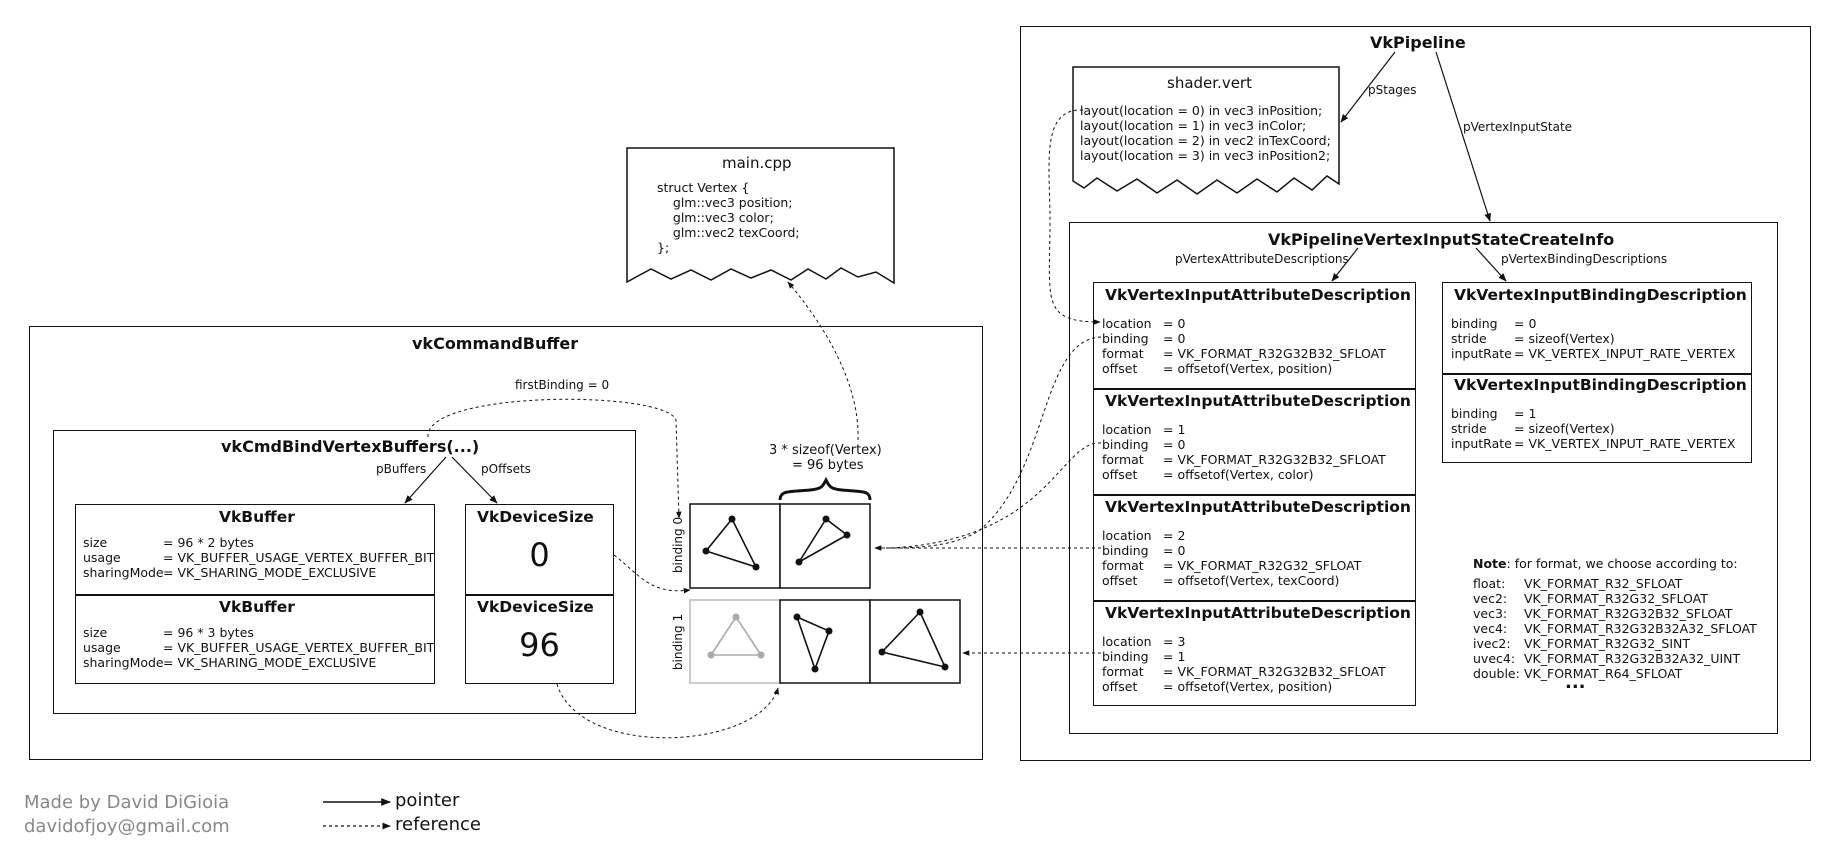  What do you see at coordinates (1345, 264) in the screenshot?
I see `p-vertex-attribute-descriptions-arrow` at bounding box center [1345, 264].